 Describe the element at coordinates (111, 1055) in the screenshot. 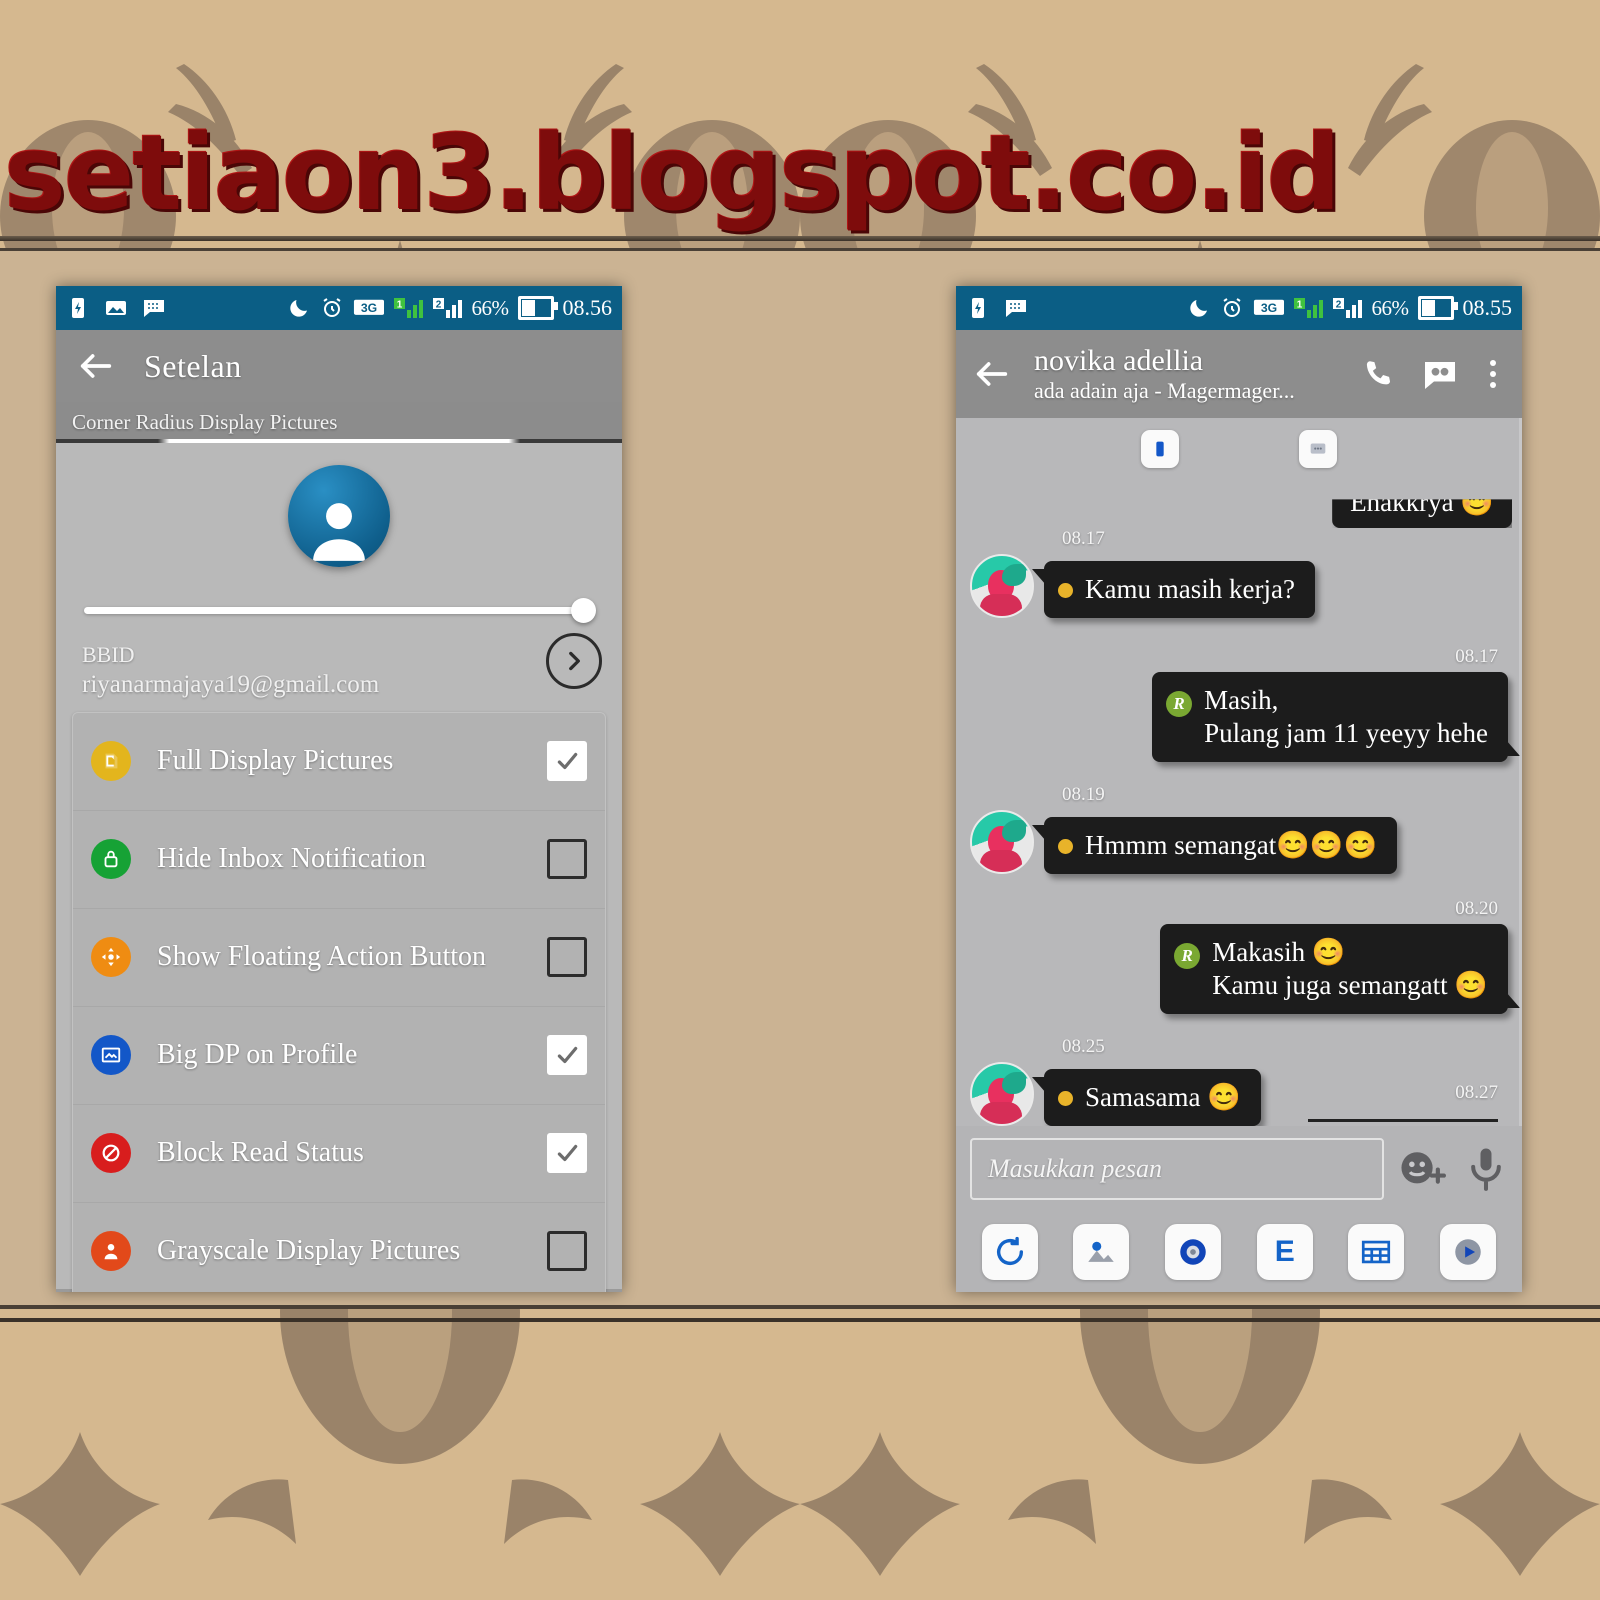

I see `picture-frame-icon` at that location.